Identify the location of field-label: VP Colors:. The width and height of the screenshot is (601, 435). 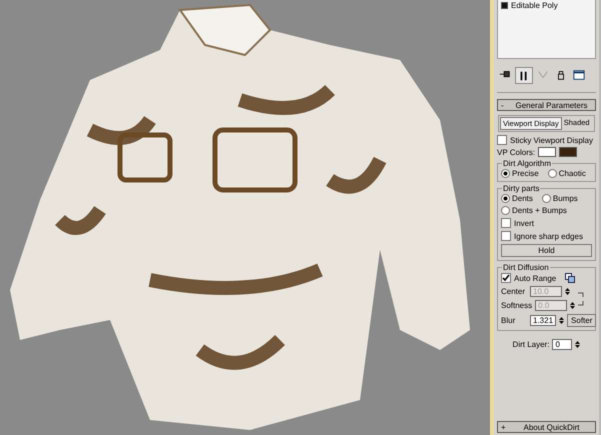
(516, 152).